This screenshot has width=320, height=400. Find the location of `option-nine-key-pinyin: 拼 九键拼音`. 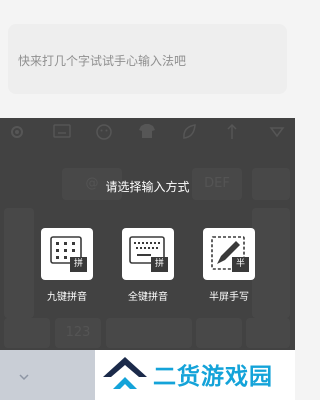

option-nine-key-pinyin: 拼 九键拼音 is located at coordinates (67, 265).